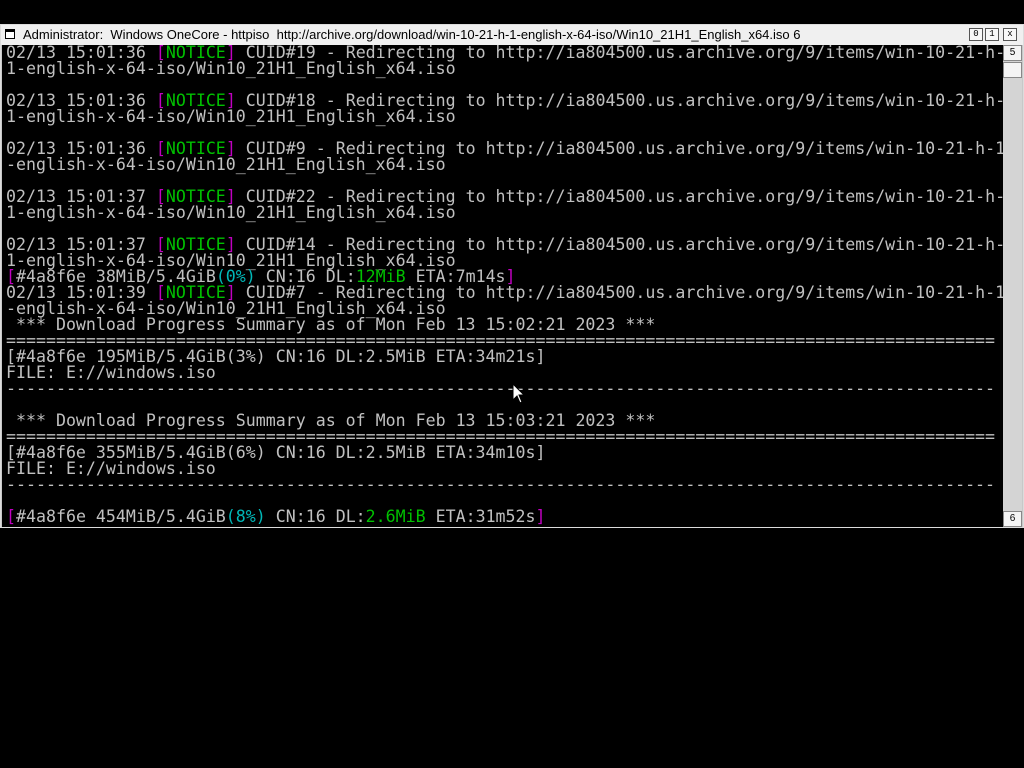  What do you see at coordinates (1012, 70) in the screenshot?
I see `scrollbar-thumb` at bounding box center [1012, 70].